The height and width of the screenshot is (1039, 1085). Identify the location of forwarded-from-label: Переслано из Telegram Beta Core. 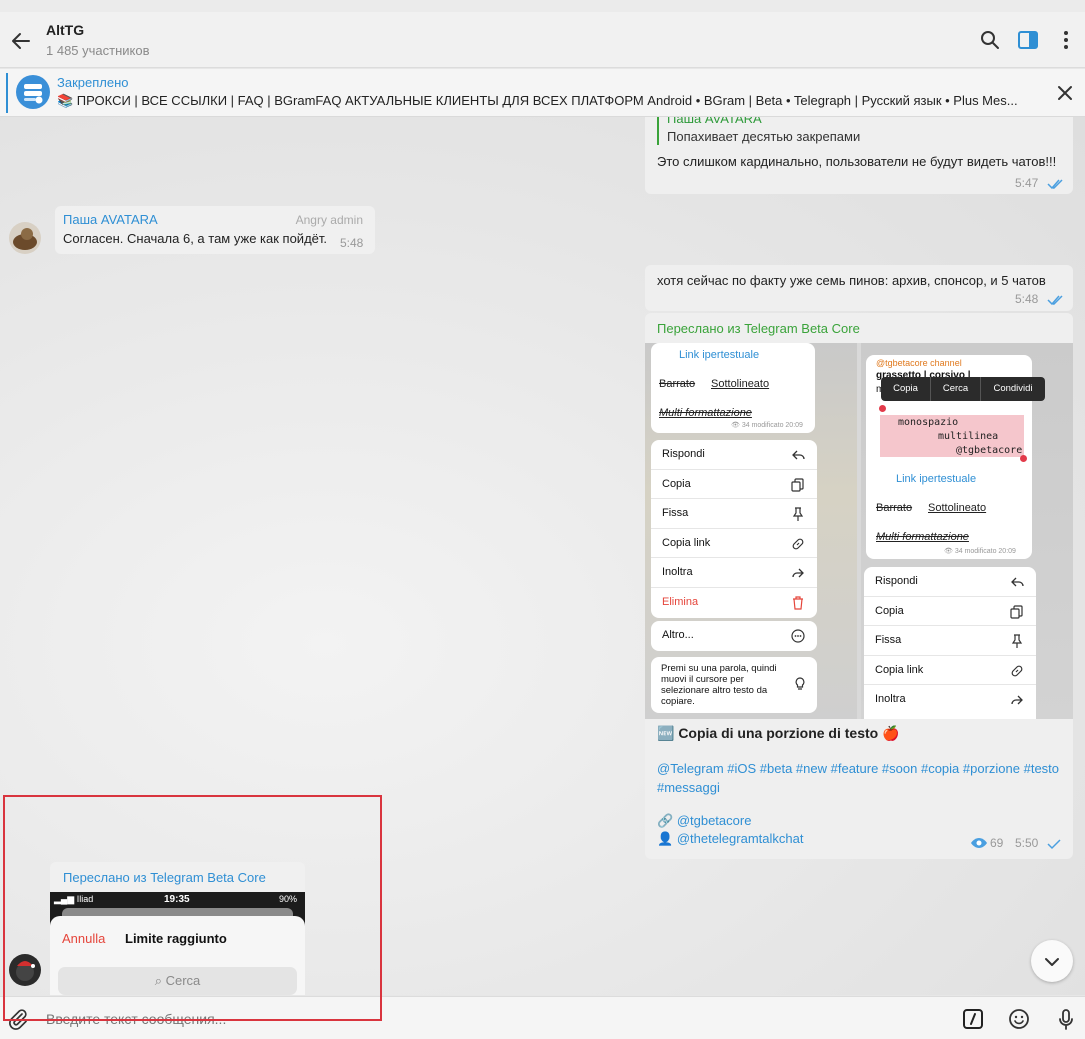
(758, 328).